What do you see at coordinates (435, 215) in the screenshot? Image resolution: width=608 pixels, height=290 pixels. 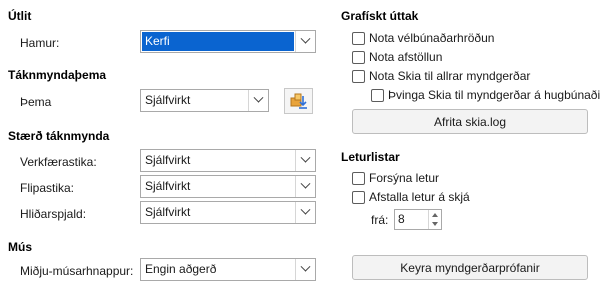 I see `spin-up-icon` at bounding box center [435, 215].